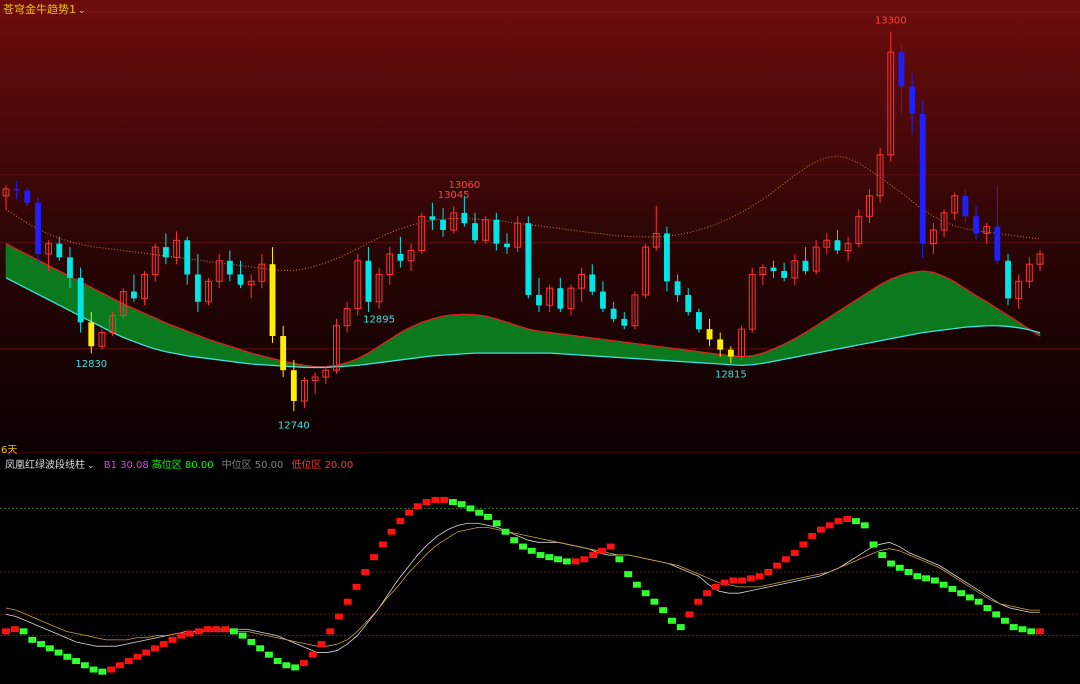 This screenshot has height=684, width=1080. I want to click on param-b1: B1 30.08, so click(126, 465).